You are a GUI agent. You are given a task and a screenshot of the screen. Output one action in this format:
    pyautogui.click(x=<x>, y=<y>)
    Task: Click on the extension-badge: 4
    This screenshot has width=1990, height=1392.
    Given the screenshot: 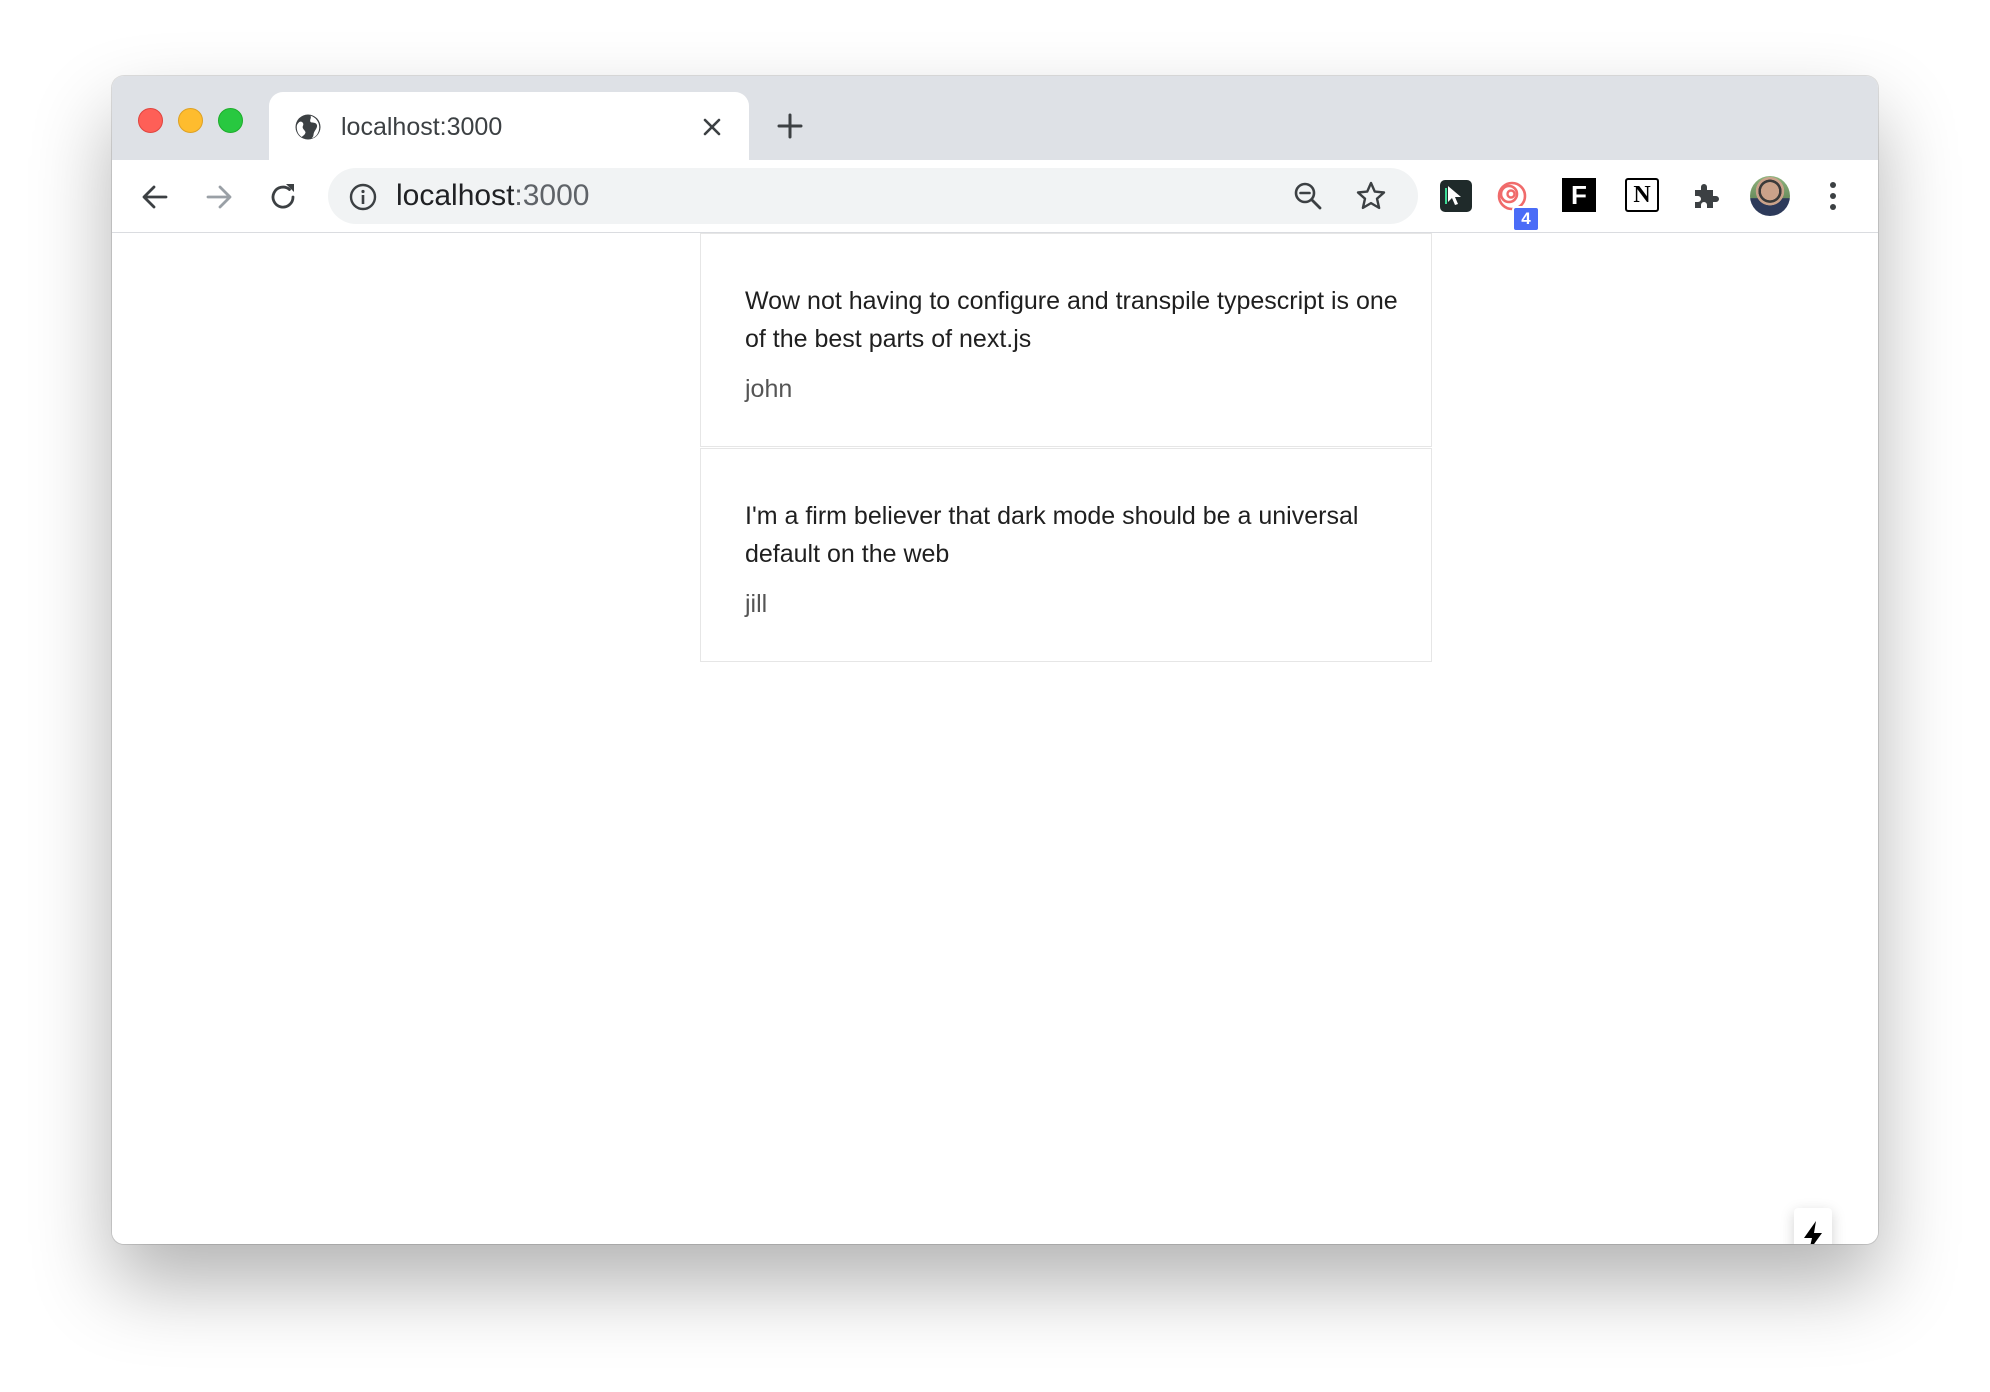 What is the action you would take?
    pyautogui.click(x=1526, y=219)
    